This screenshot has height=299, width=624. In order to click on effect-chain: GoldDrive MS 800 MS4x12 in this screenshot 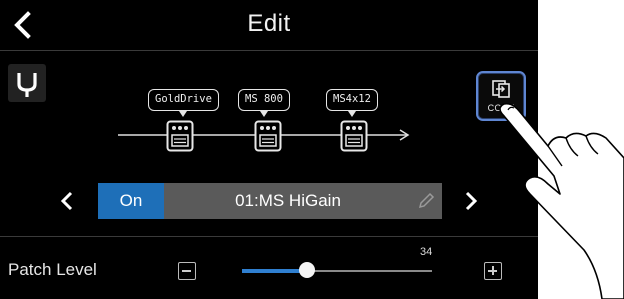, I will do `click(268, 125)`.